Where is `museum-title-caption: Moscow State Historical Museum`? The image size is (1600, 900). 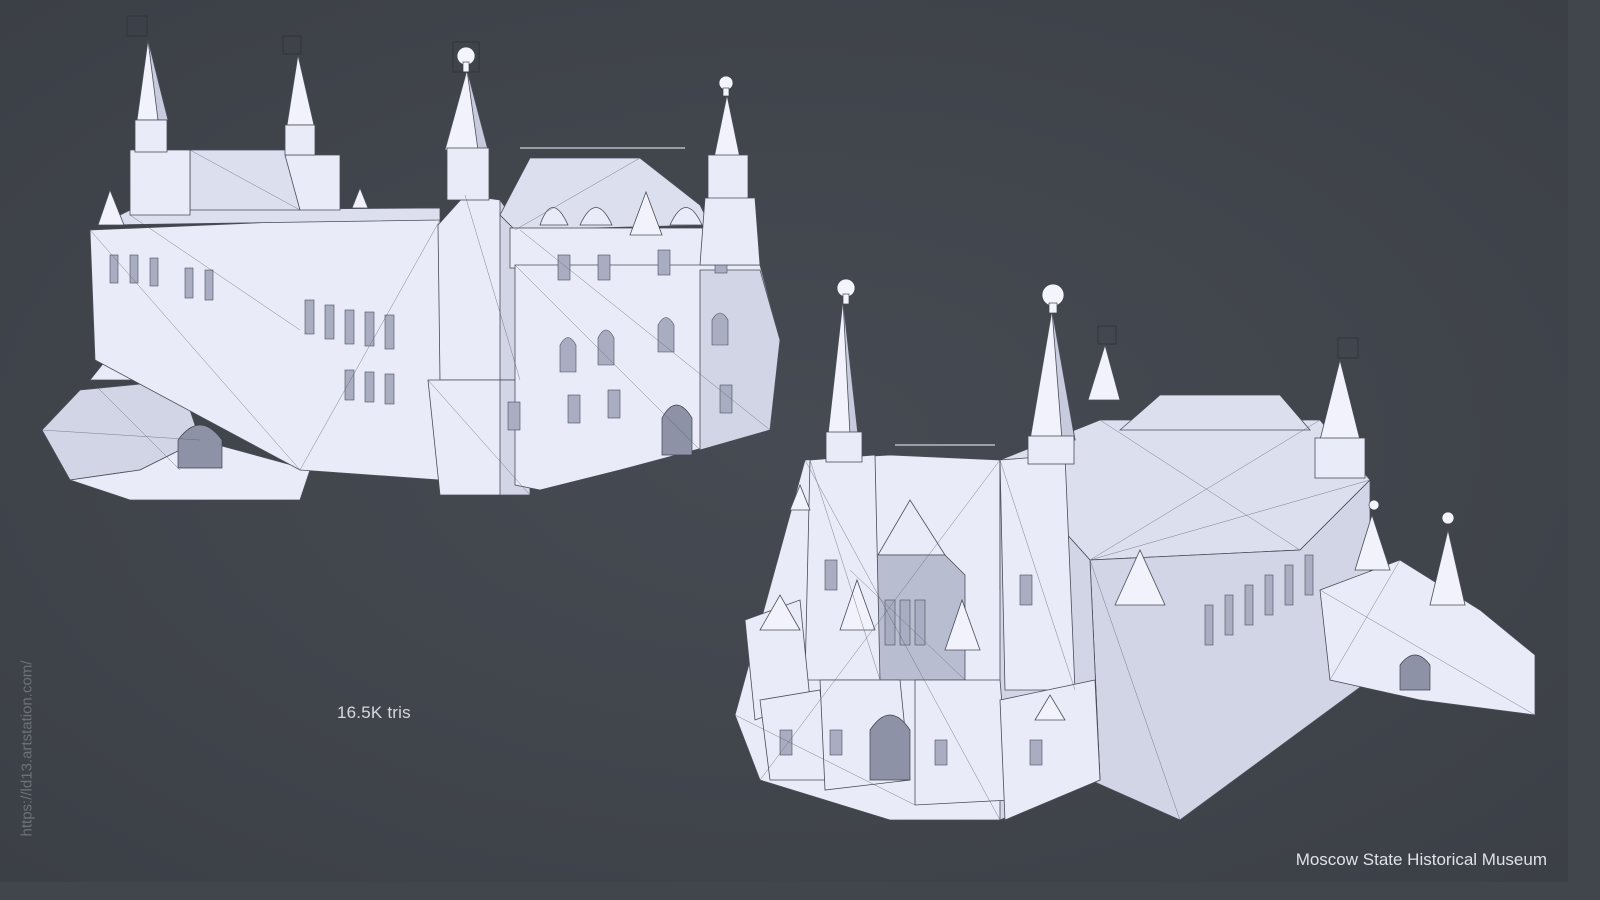
museum-title-caption: Moscow State Historical Museum is located at coordinates (1421, 859).